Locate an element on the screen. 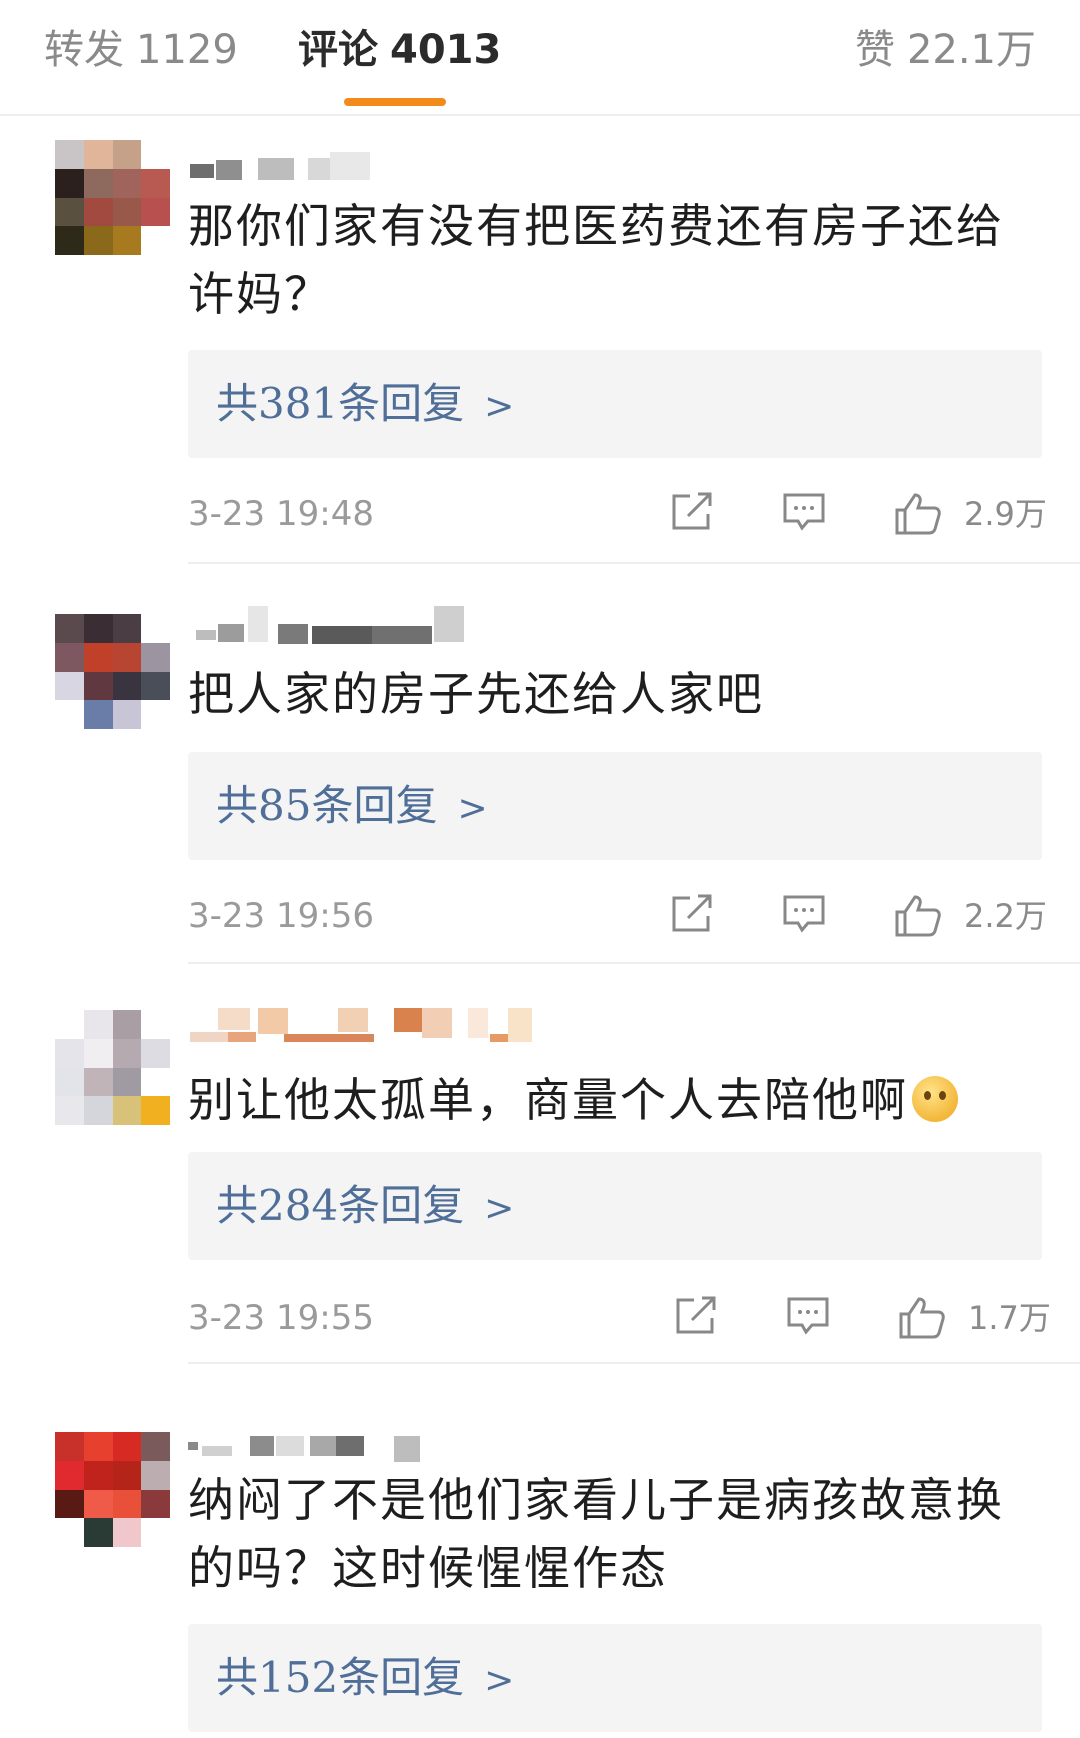  tab-forward-count: 1129 is located at coordinates (187, 50).